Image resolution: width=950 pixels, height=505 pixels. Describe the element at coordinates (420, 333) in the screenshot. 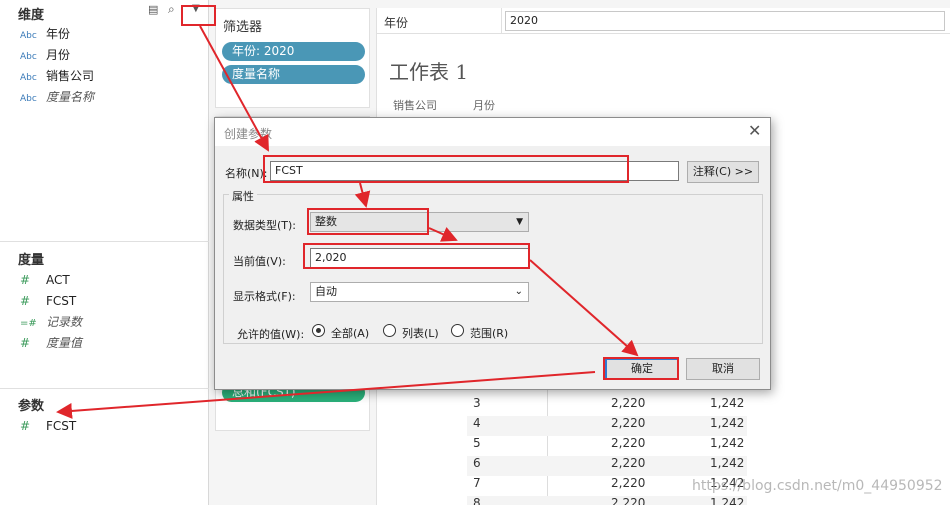

I see `allowed-list-label: 列表(L)` at that location.